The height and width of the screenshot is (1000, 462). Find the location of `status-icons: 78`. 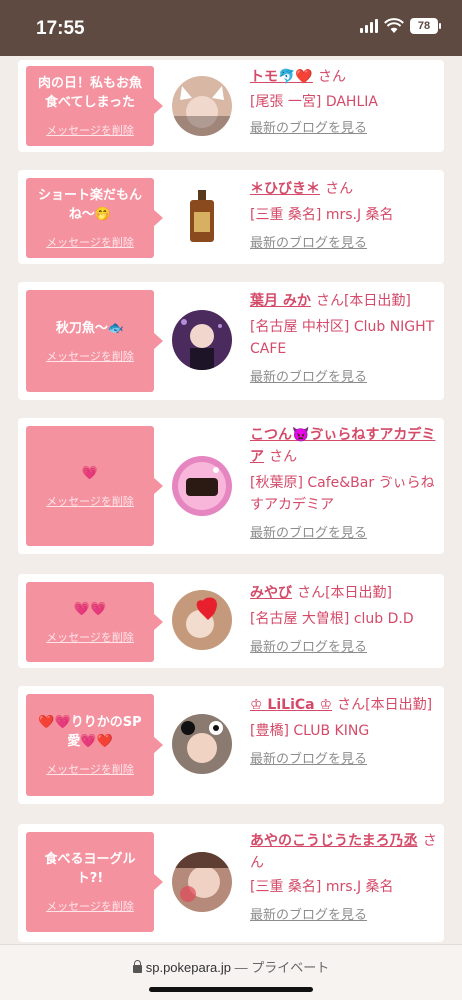

status-icons: 78 is located at coordinates (400, 26).